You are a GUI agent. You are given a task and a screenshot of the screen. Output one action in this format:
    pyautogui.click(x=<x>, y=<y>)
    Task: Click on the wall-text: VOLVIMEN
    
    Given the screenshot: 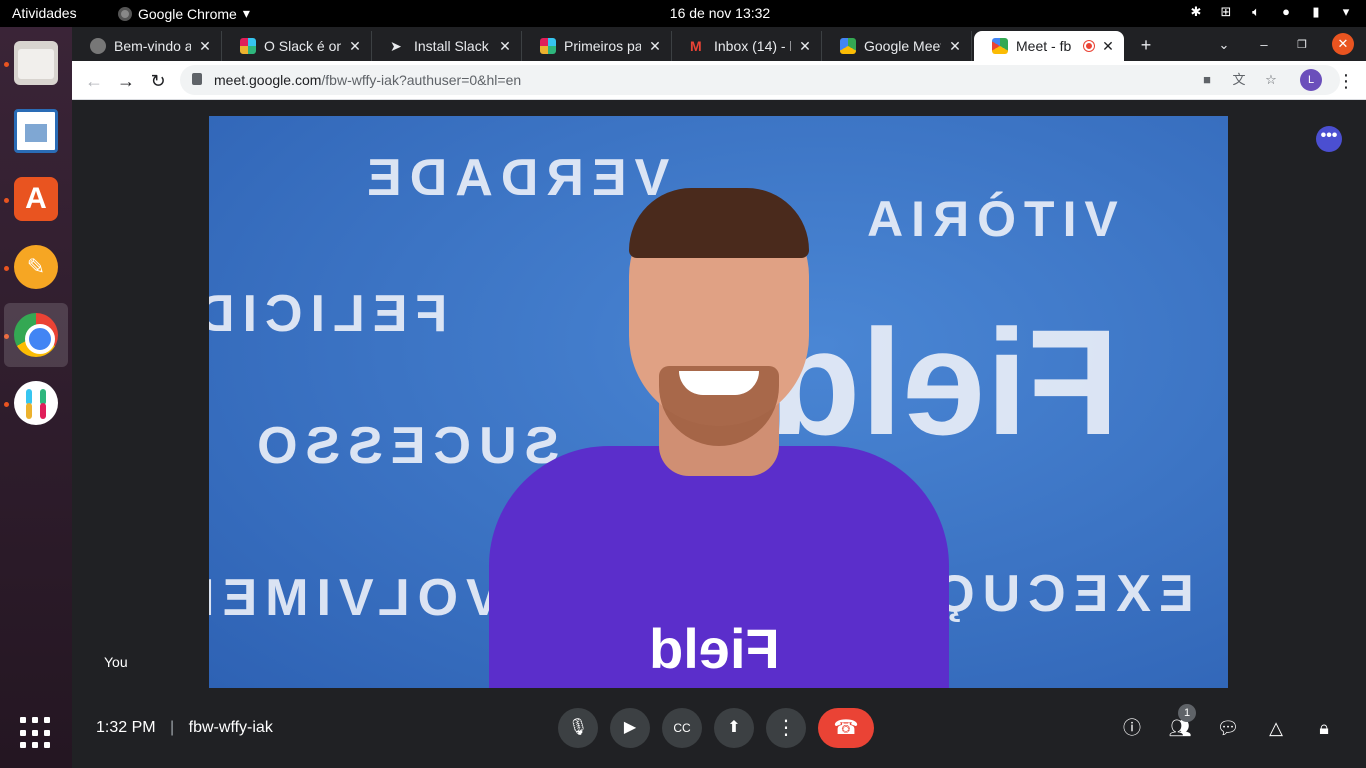 What is the action you would take?
    pyautogui.click(x=355, y=598)
    